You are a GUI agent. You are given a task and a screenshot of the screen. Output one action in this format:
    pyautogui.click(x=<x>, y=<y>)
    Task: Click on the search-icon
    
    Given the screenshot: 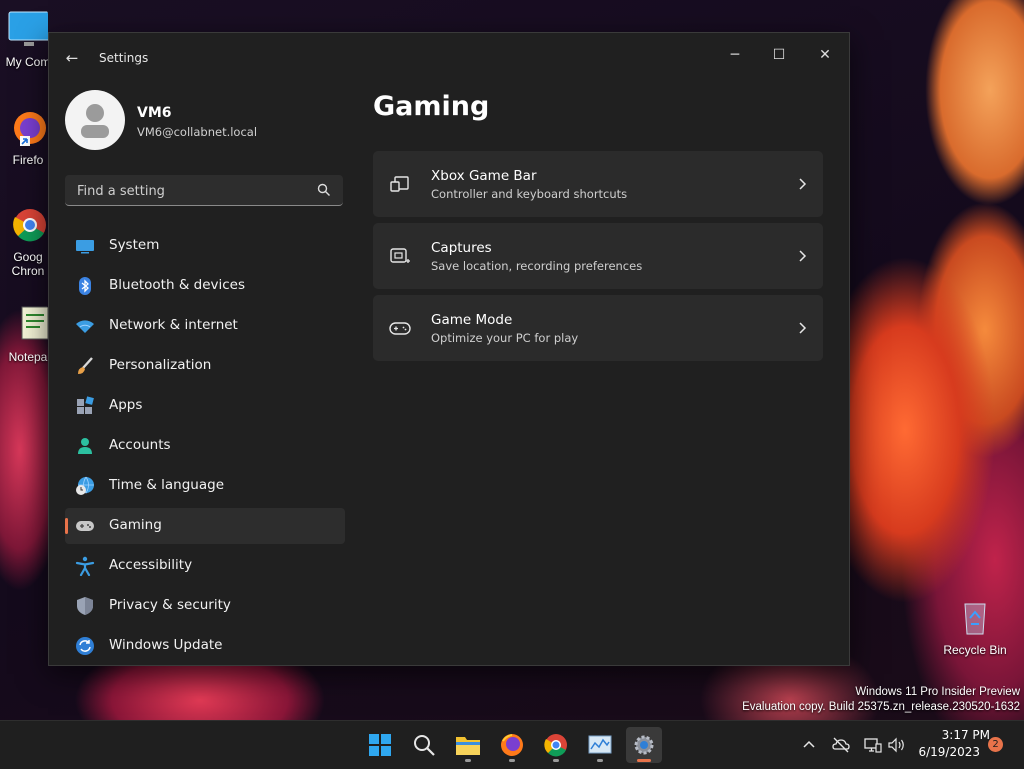 What is the action you would take?
    pyautogui.click(x=324, y=190)
    